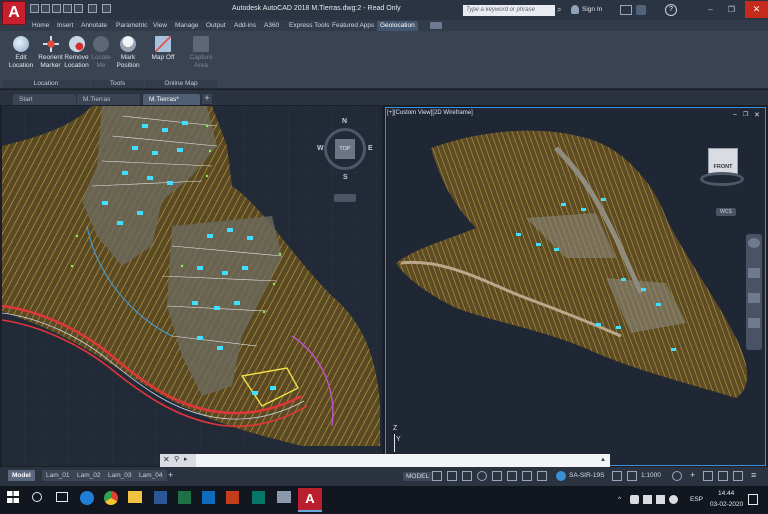  What do you see at coordinates (385, 460) in the screenshot?
I see `command-input` at bounding box center [385, 460].